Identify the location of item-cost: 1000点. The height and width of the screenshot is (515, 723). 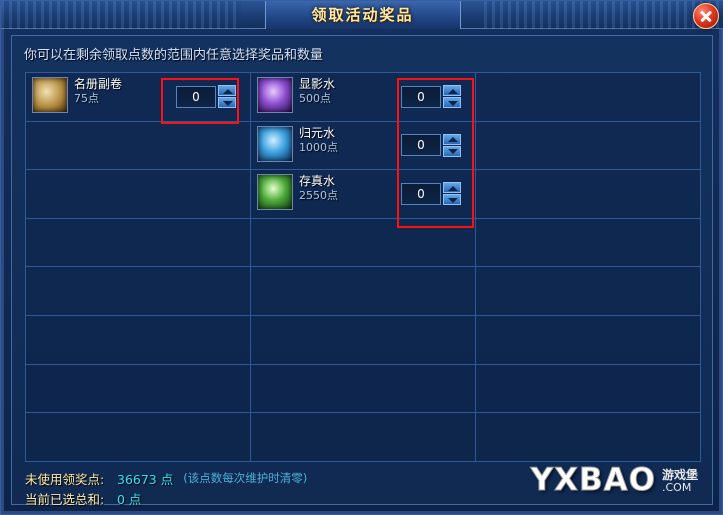
(318, 147).